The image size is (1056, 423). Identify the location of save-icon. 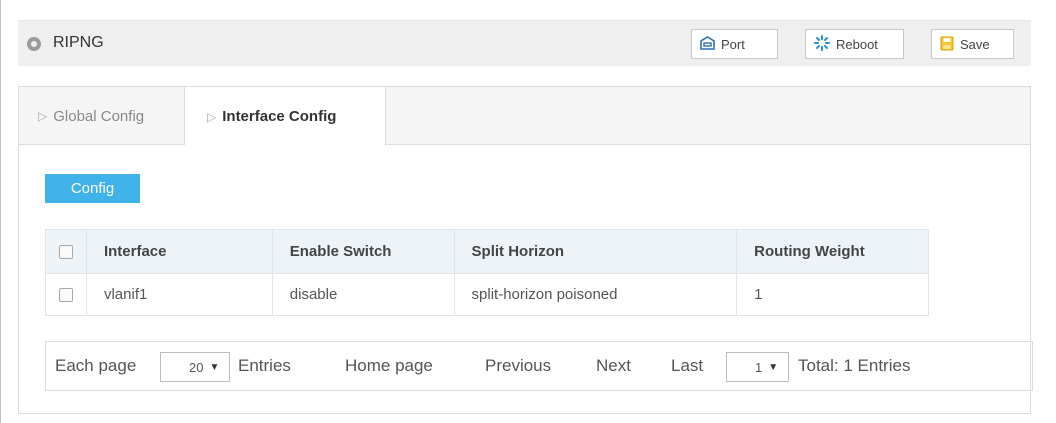
(947, 44).